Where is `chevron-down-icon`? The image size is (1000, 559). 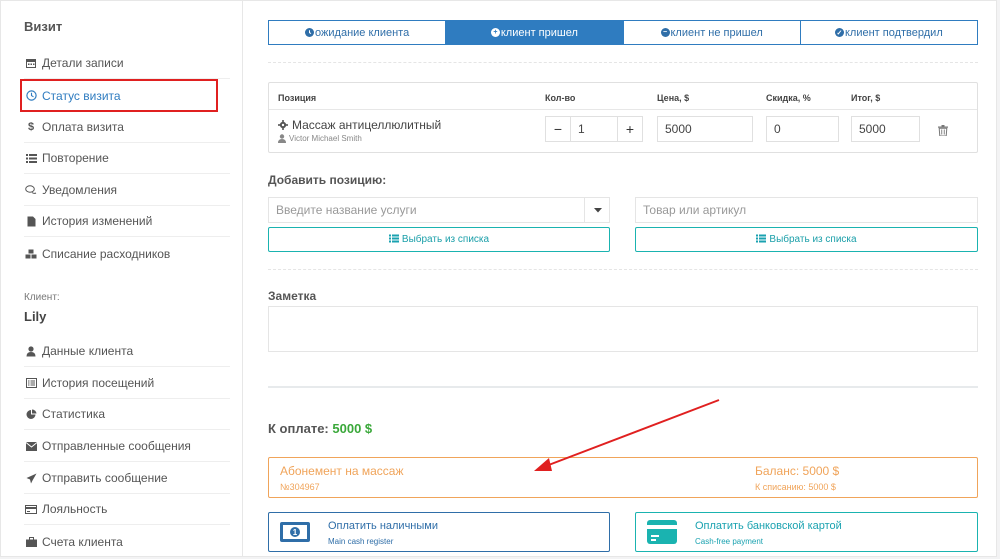 chevron-down-icon is located at coordinates (597, 210).